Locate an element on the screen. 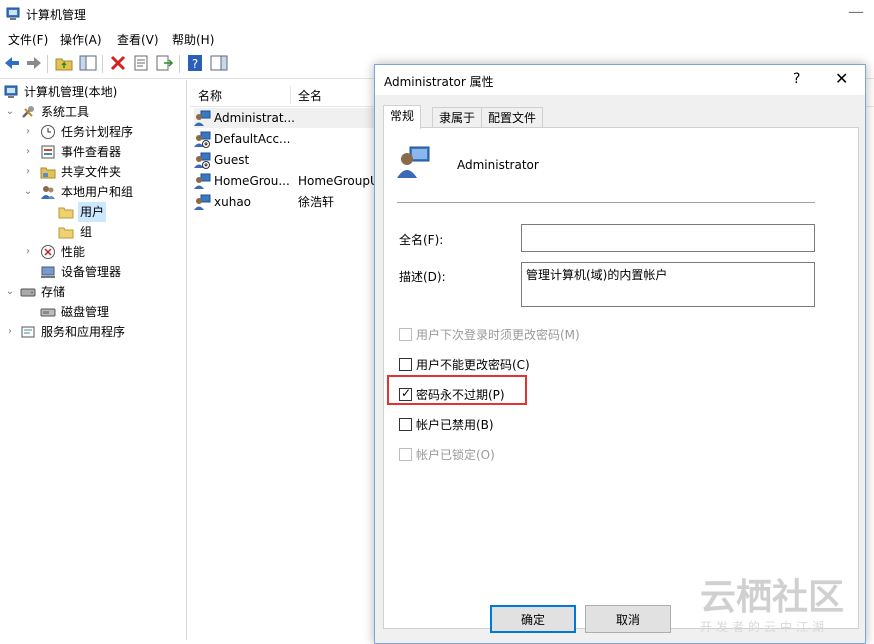  checkbox-box: ✓ is located at coordinates (405, 393).